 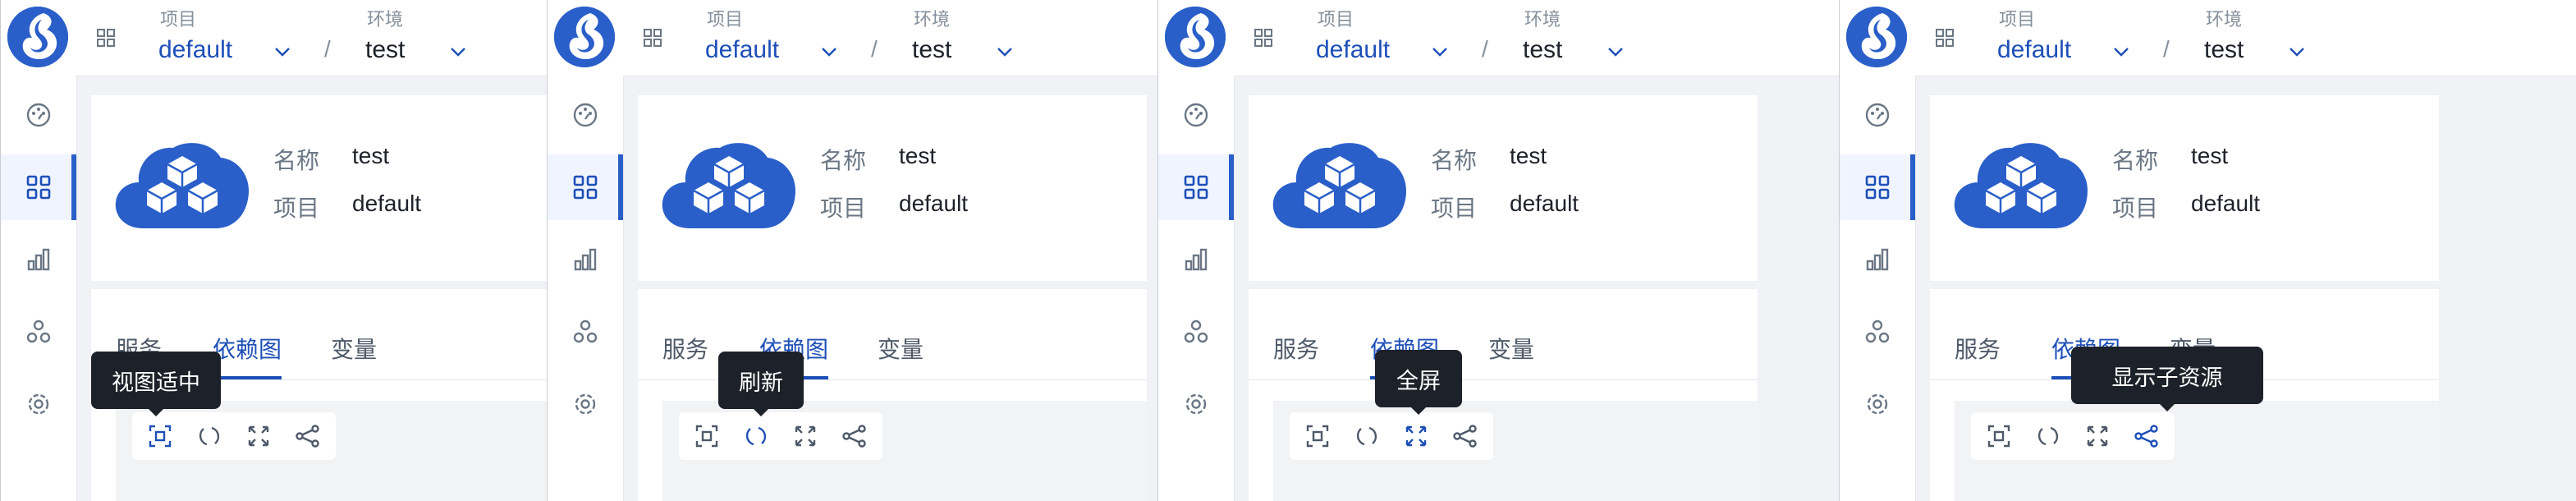 I want to click on fit-view-icon, so click(x=706, y=436).